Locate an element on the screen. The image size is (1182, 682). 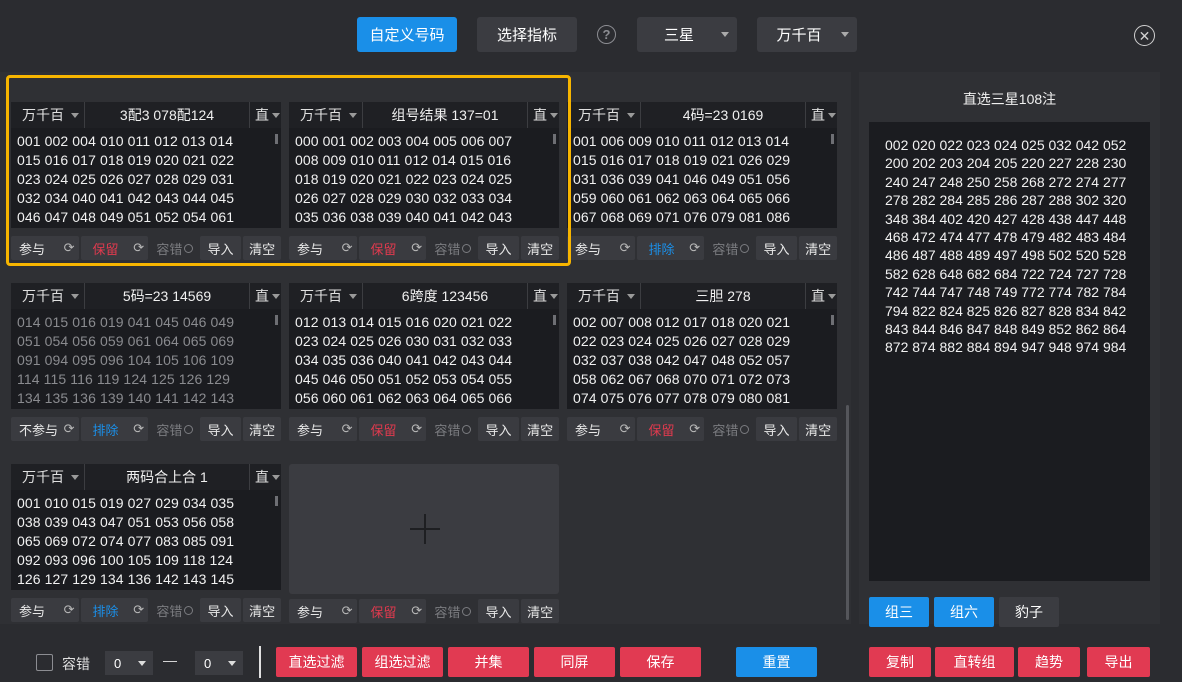
direct-to-group-button: 直转组 is located at coordinates (974, 662).